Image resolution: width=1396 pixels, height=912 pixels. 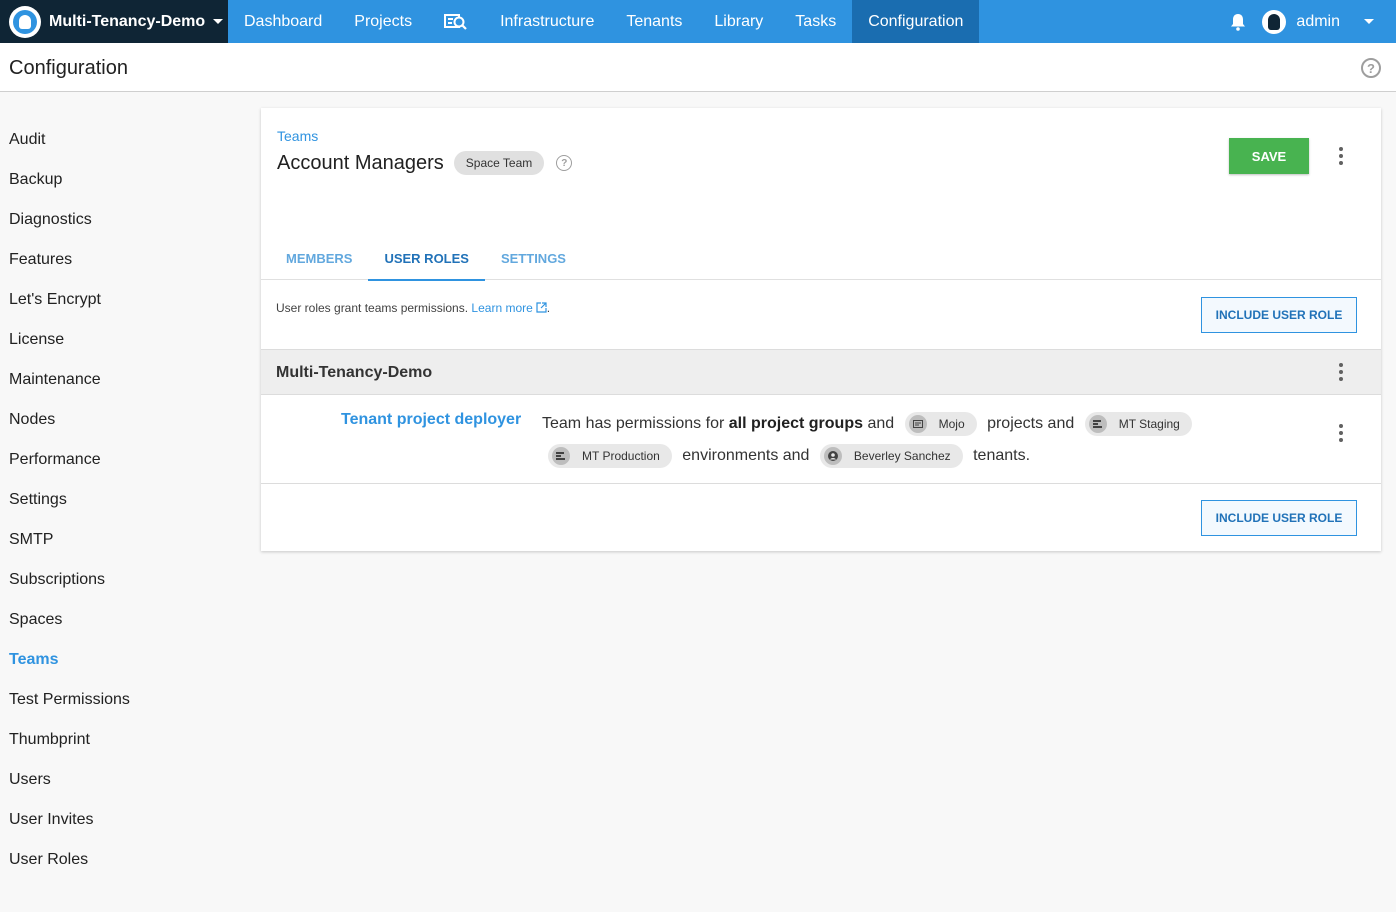 I want to click on save-button: SAVE, so click(x=1269, y=156).